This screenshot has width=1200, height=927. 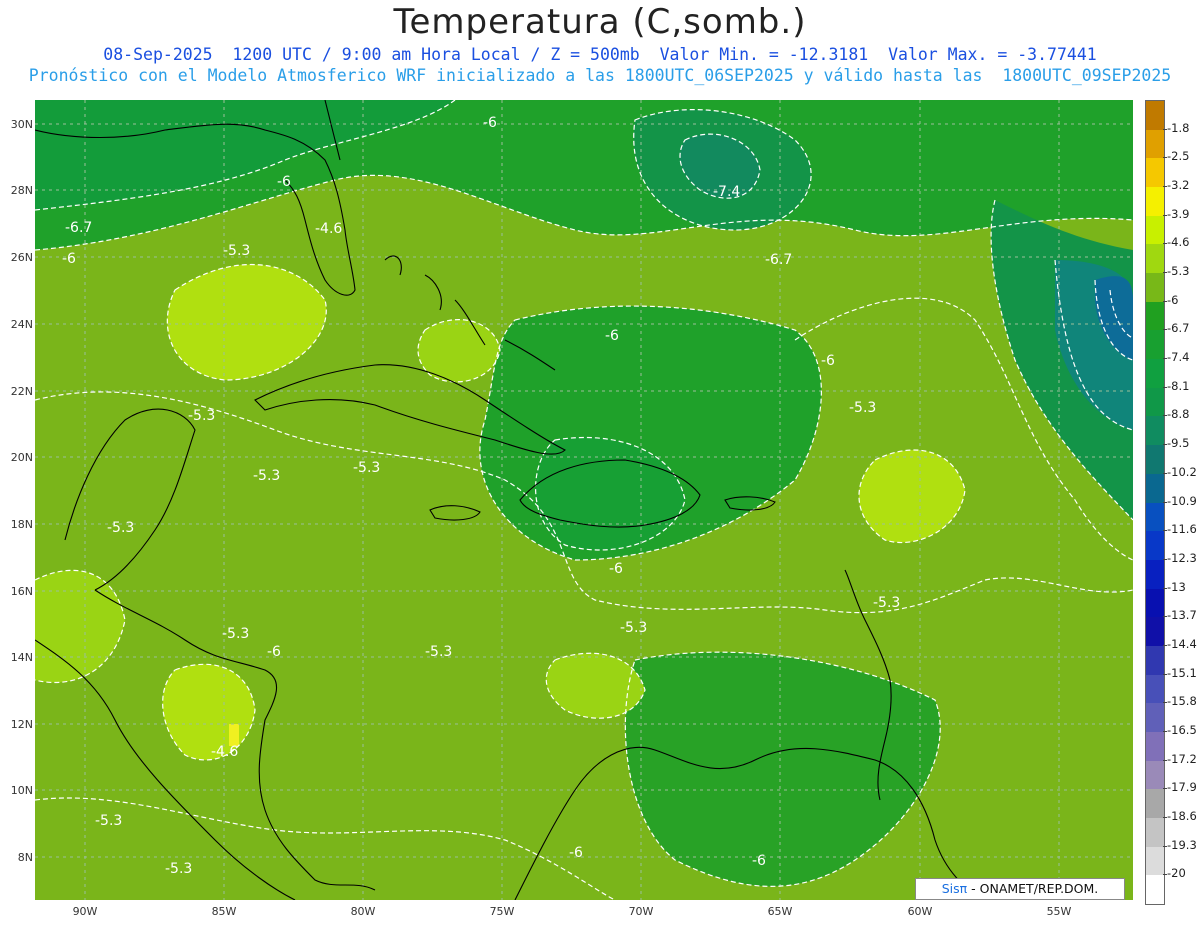 What do you see at coordinates (25, 857) in the screenshot?
I see `lat-label: 8N` at bounding box center [25, 857].